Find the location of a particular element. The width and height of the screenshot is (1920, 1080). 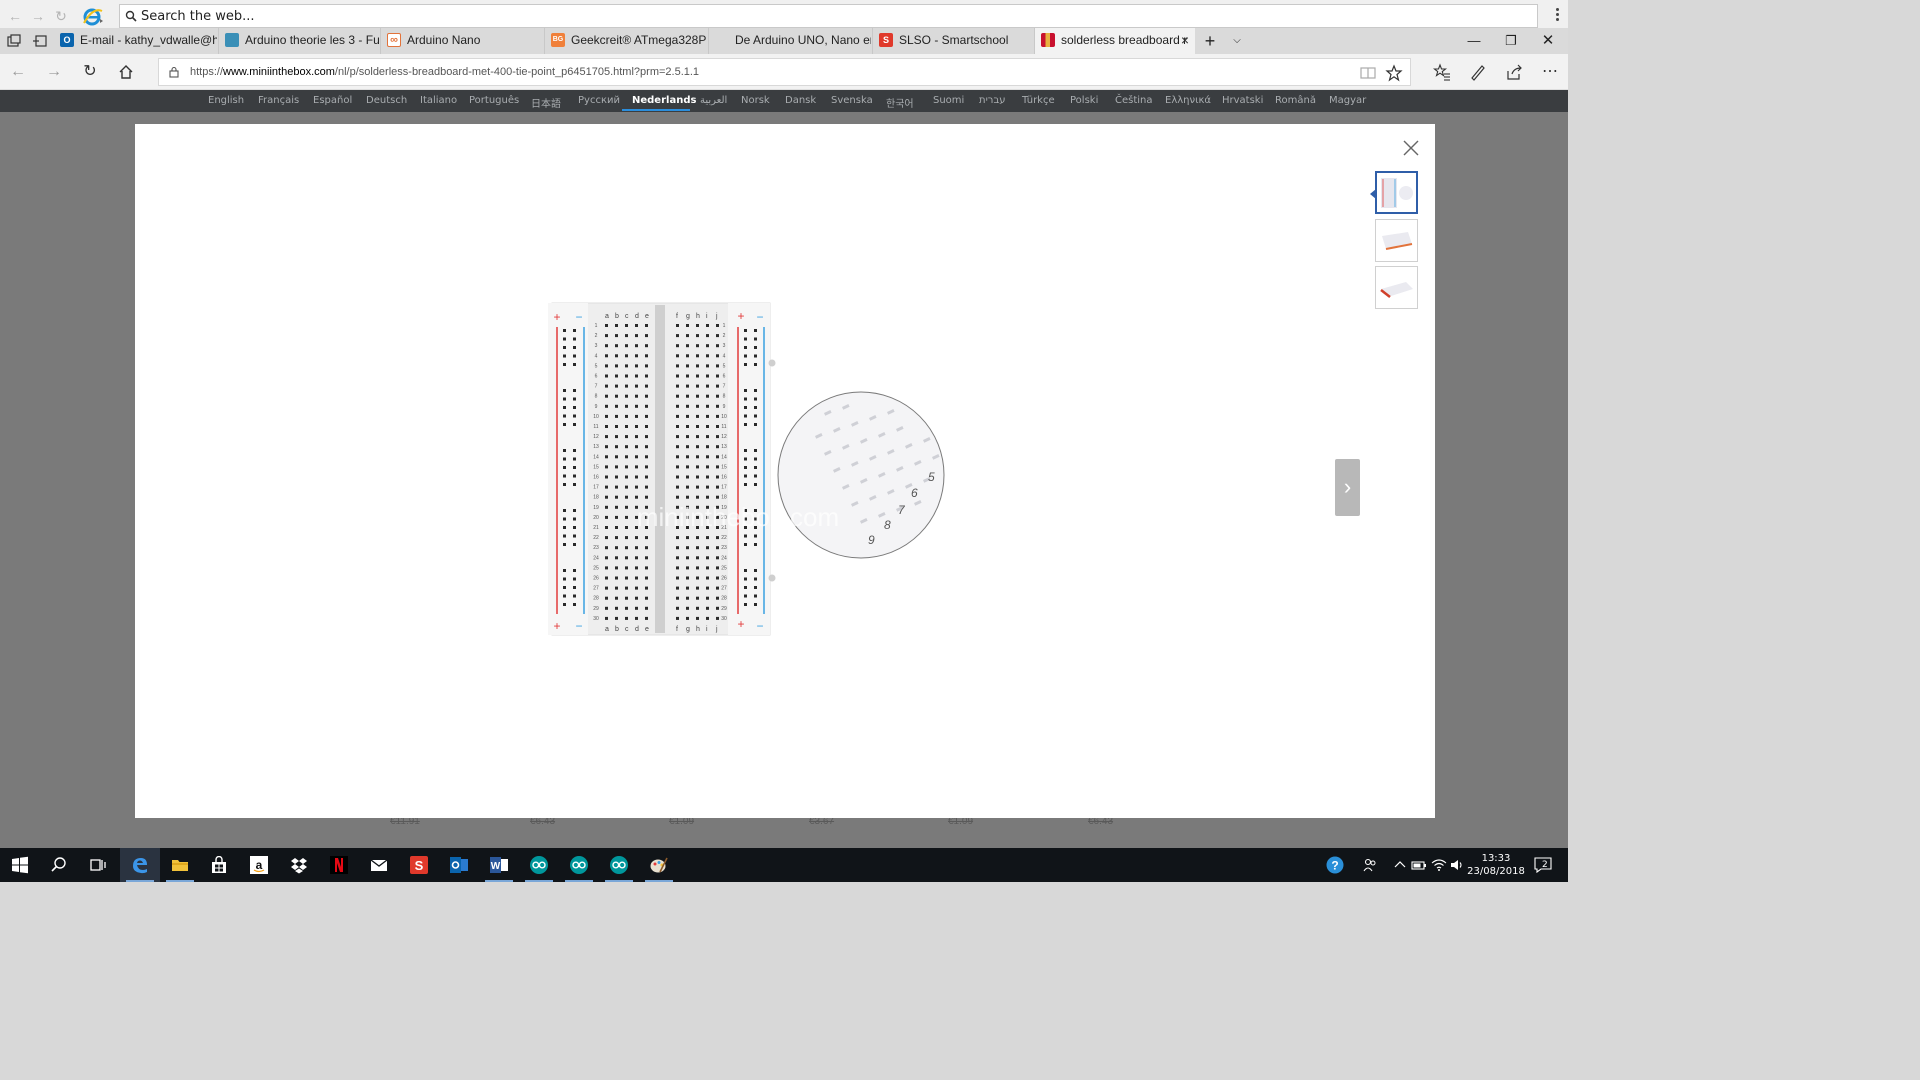

taskbar-store is located at coordinates (219, 865).